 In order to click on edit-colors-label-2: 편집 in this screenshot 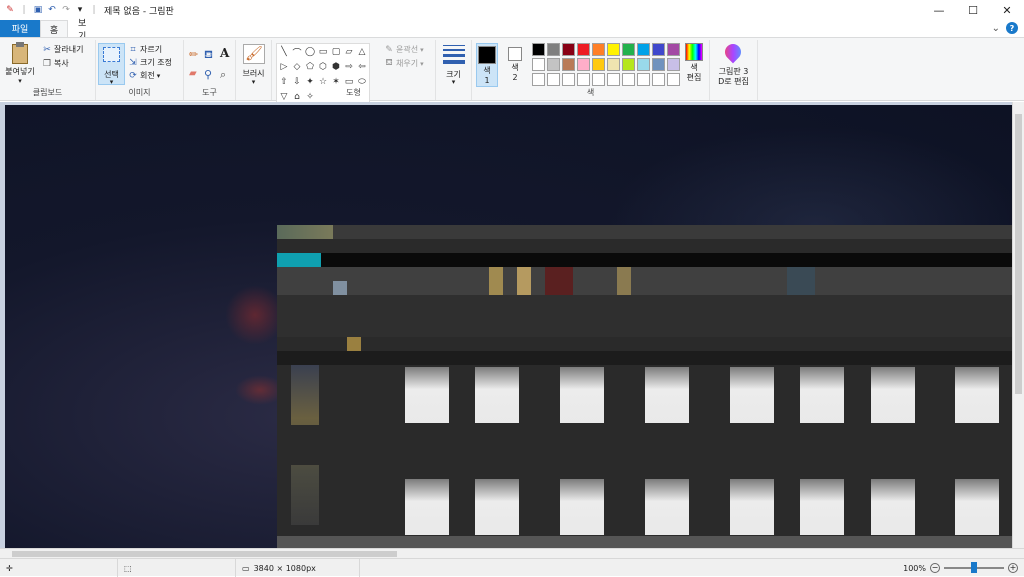, I will do `click(694, 77)`.